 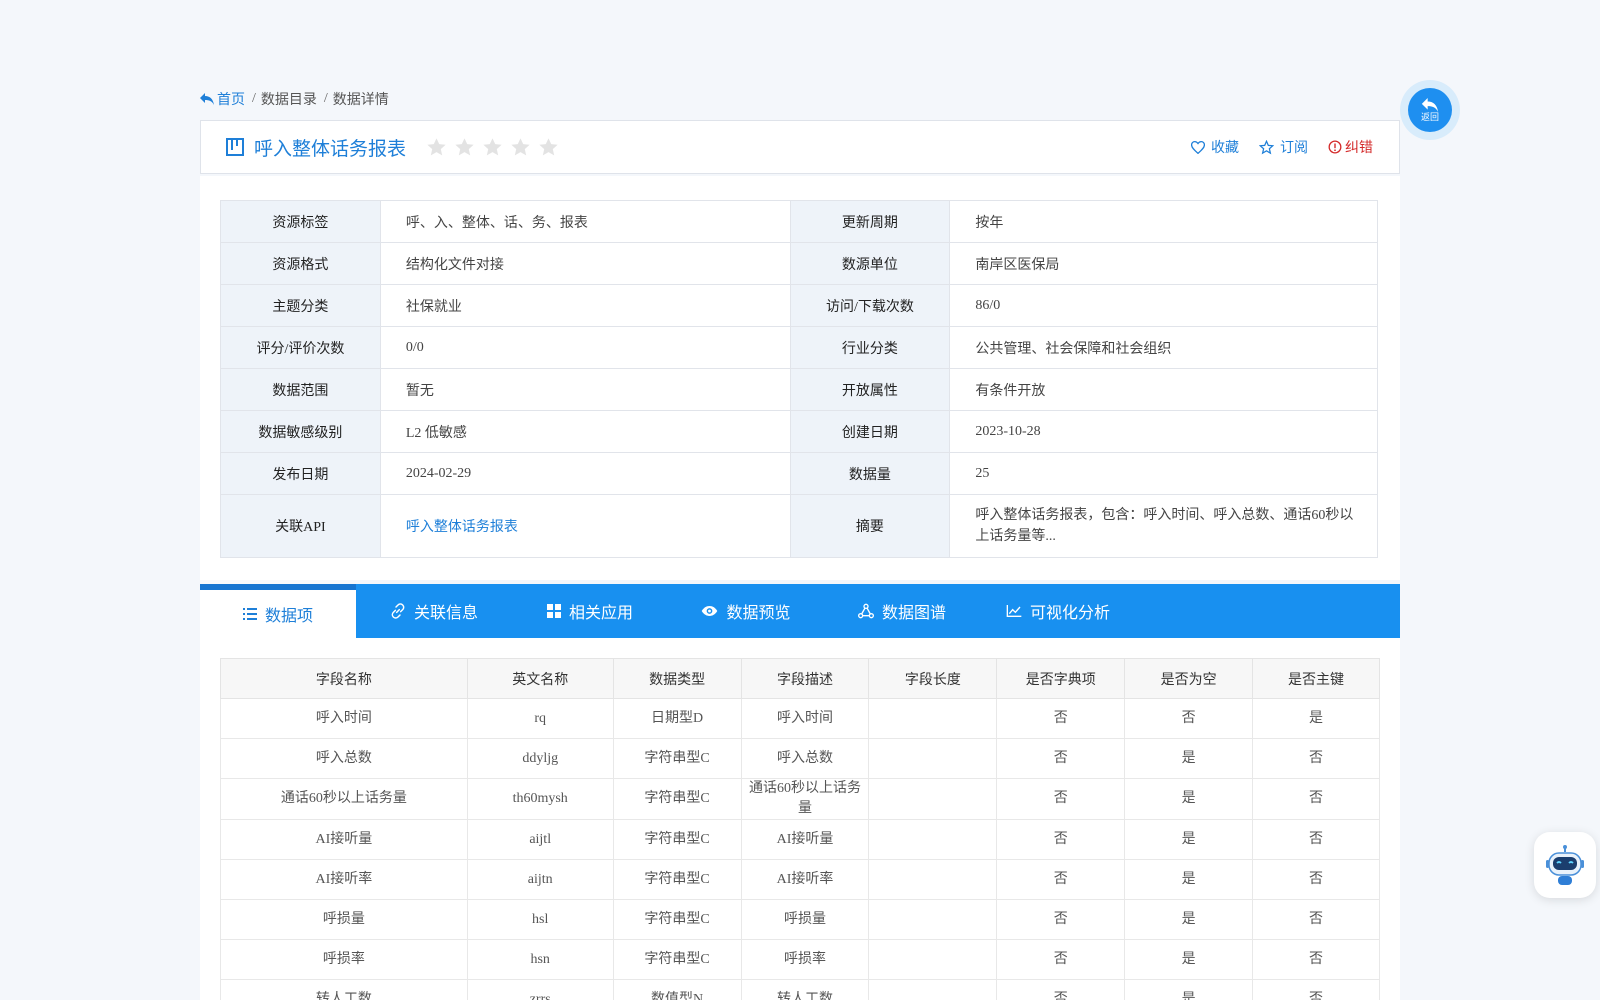 What do you see at coordinates (540, 879) in the screenshot?
I see `table-cell: aijtn` at bounding box center [540, 879].